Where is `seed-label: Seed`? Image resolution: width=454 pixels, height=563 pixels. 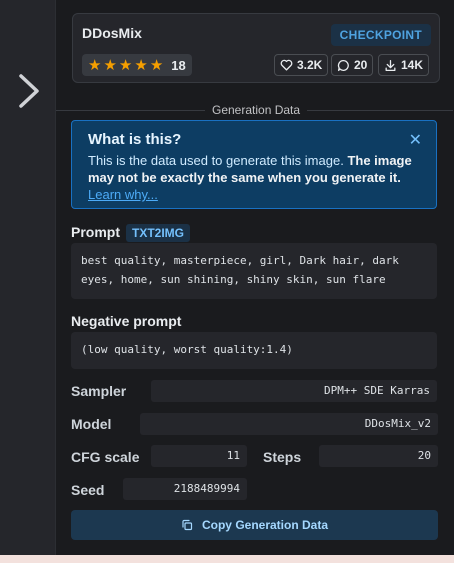 seed-label: Seed is located at coordinates (88, 490).